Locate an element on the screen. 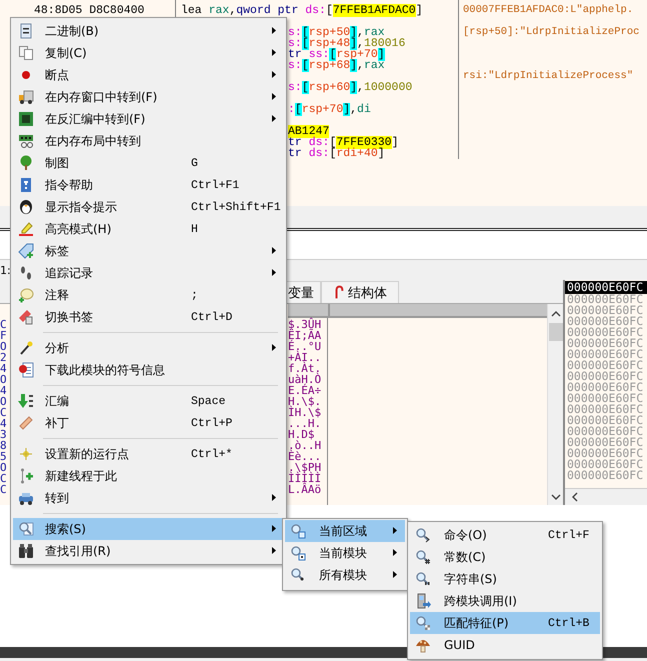 This screenshot has width=647, height=661. menu-item: 命令(O) Ctrl+F is located at coordinates (505, 535).